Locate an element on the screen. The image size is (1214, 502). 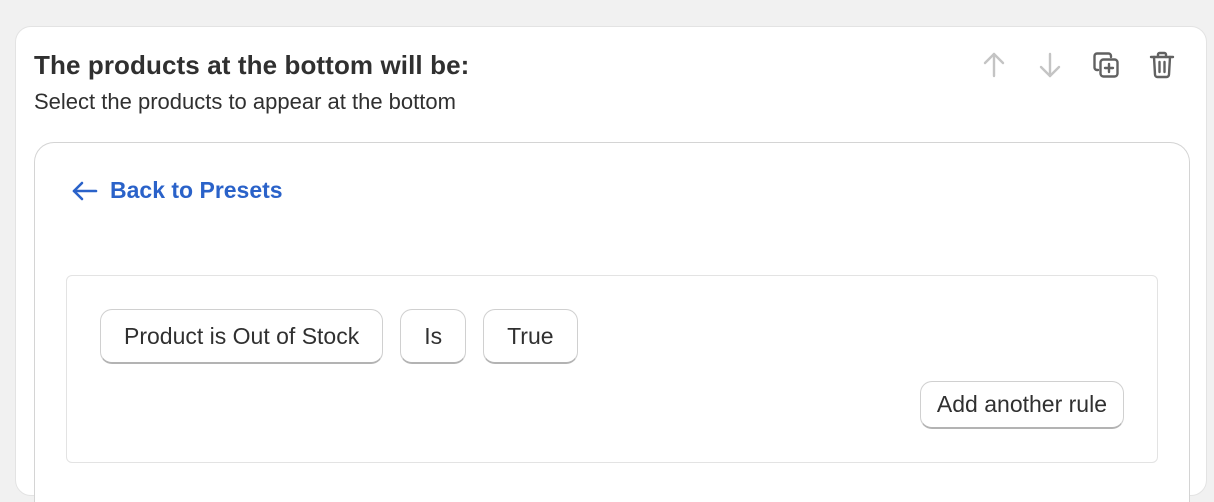
delete-button is located at coordinates (1162, 65).